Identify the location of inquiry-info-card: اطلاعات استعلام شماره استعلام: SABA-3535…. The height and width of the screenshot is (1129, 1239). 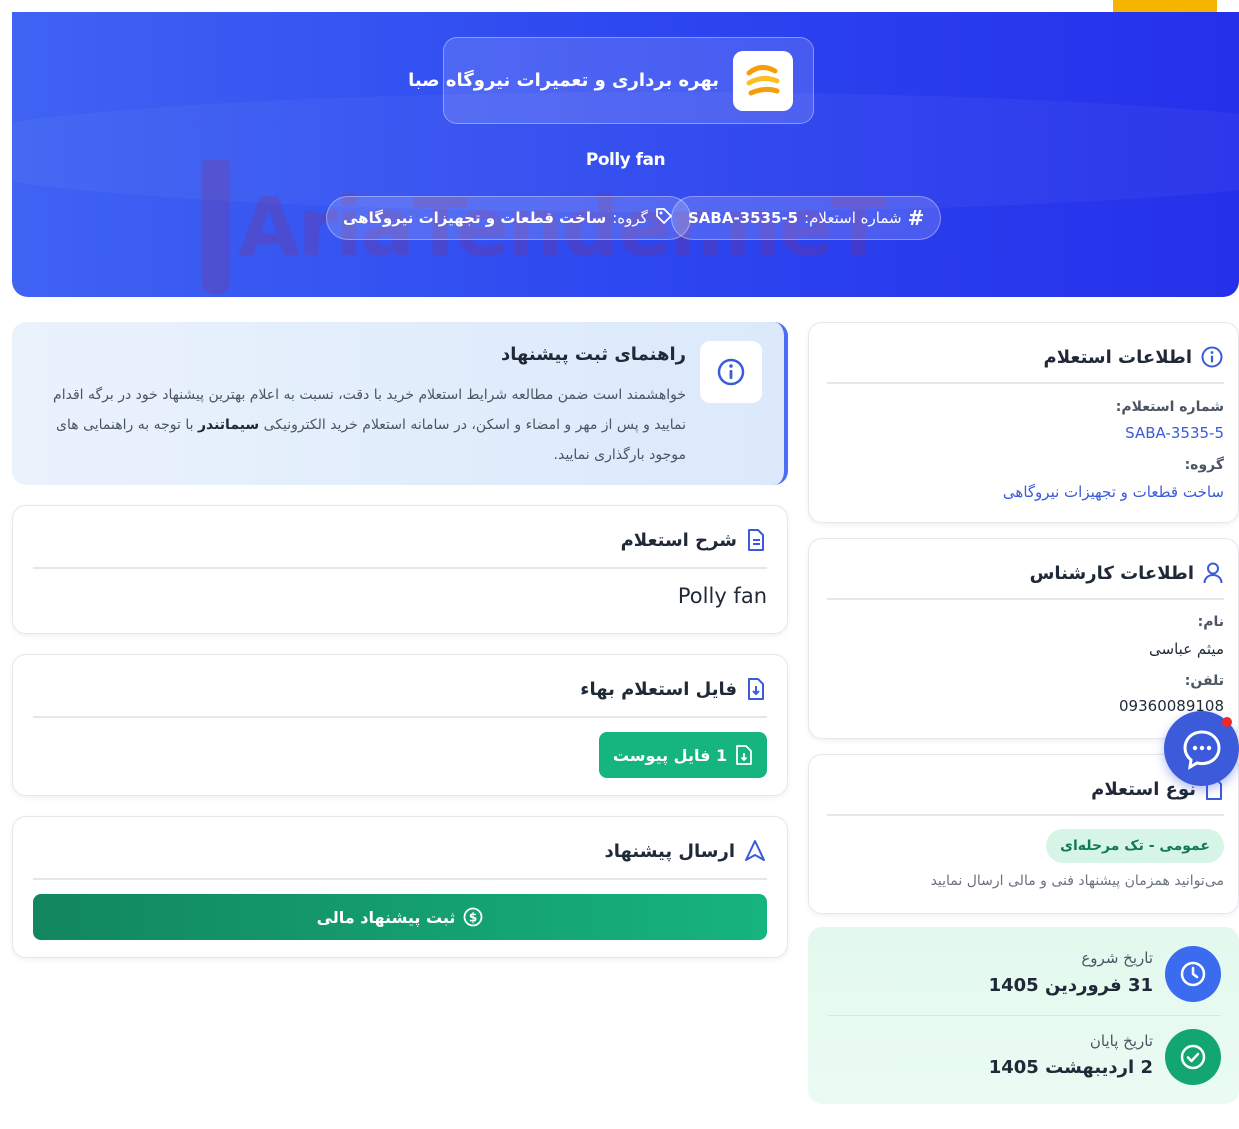
(1023, 422).